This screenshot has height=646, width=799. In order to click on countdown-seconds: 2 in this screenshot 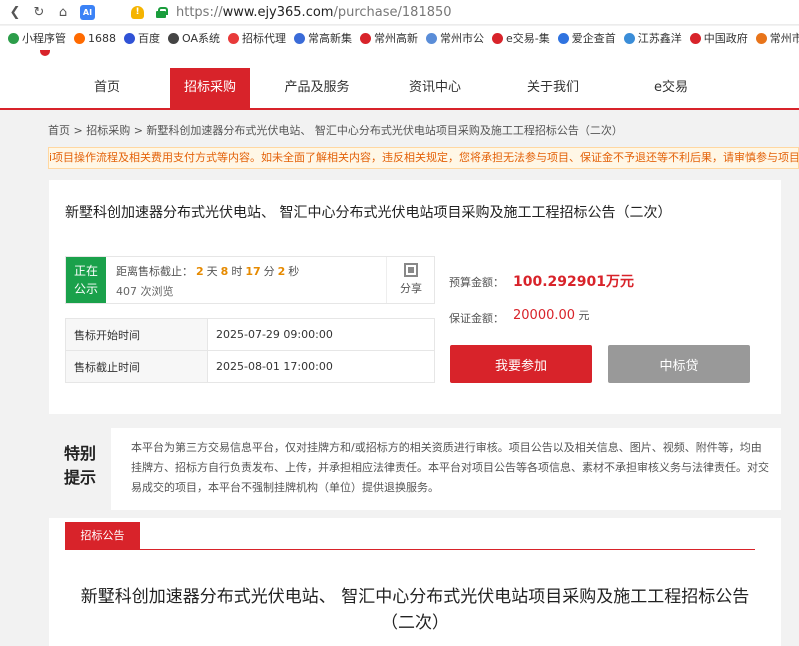, I will do `click(281, 271)`.